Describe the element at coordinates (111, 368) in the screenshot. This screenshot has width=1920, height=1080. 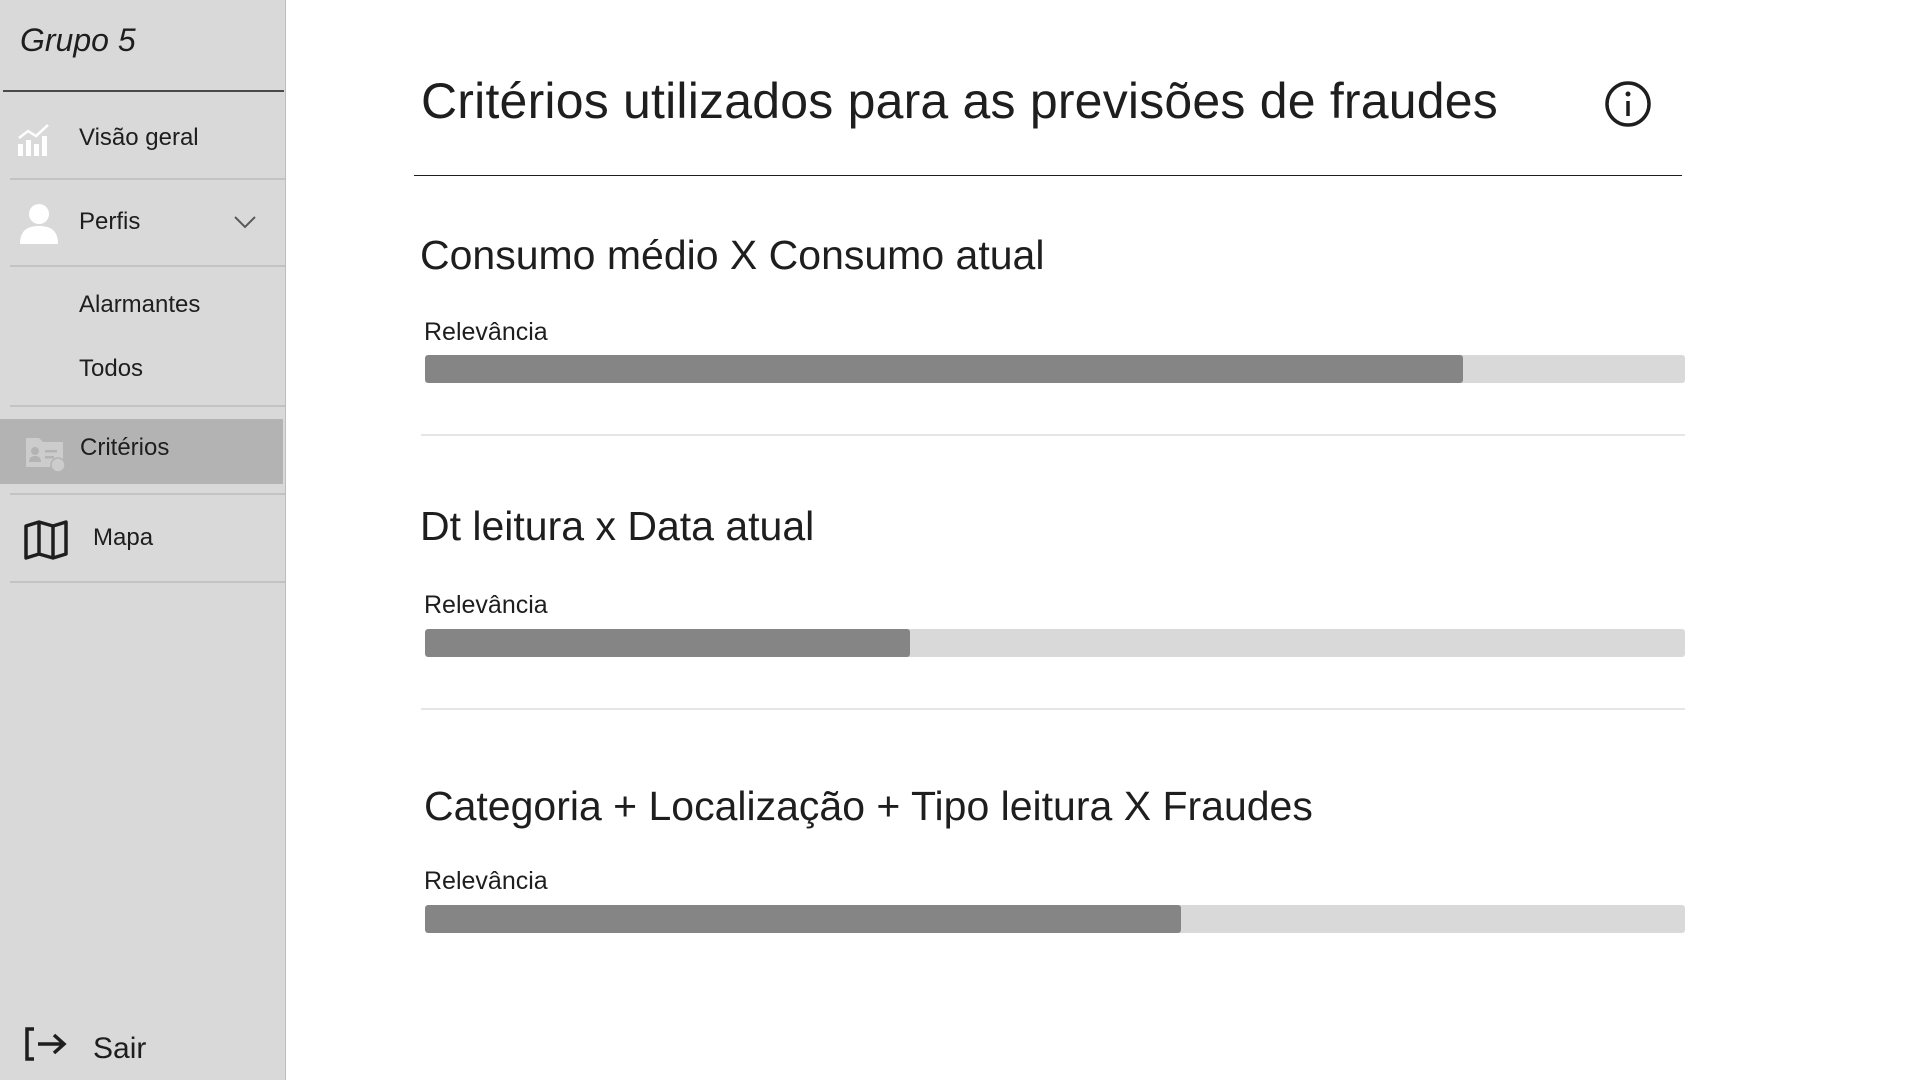
I see `sidebar-item-label: Todos` at that location.